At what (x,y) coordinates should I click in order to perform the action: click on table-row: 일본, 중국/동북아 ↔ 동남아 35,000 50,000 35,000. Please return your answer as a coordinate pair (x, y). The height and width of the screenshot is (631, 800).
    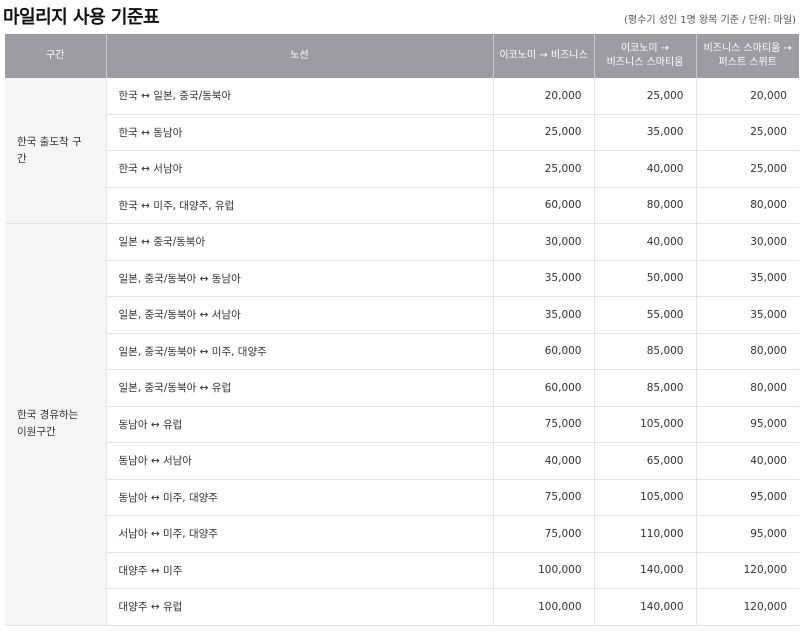
    Looking at the image, I should click on (402, 278).